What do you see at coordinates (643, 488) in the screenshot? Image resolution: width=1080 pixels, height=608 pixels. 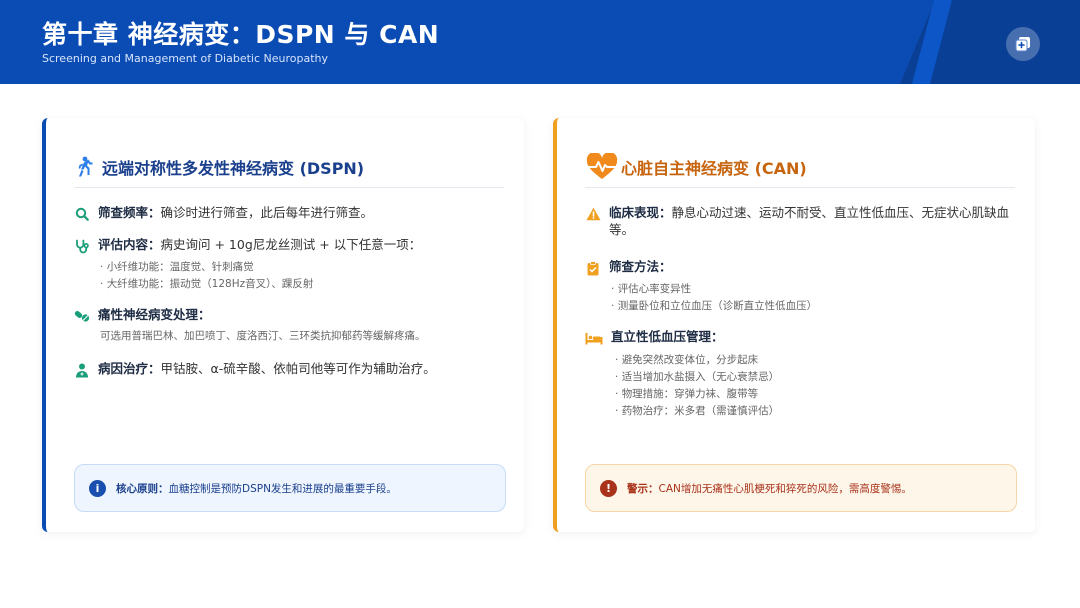 I see `can-notice-label: 警示：` at bounding box center [643, 488].